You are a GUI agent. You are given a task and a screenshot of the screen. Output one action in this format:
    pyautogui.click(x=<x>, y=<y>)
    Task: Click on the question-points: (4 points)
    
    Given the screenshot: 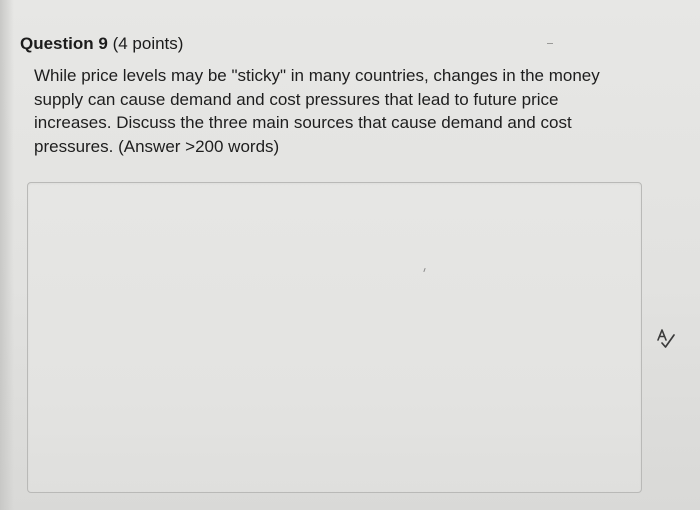 What is the action you would take?
    pyautogui.click(x=145, y=43)
    